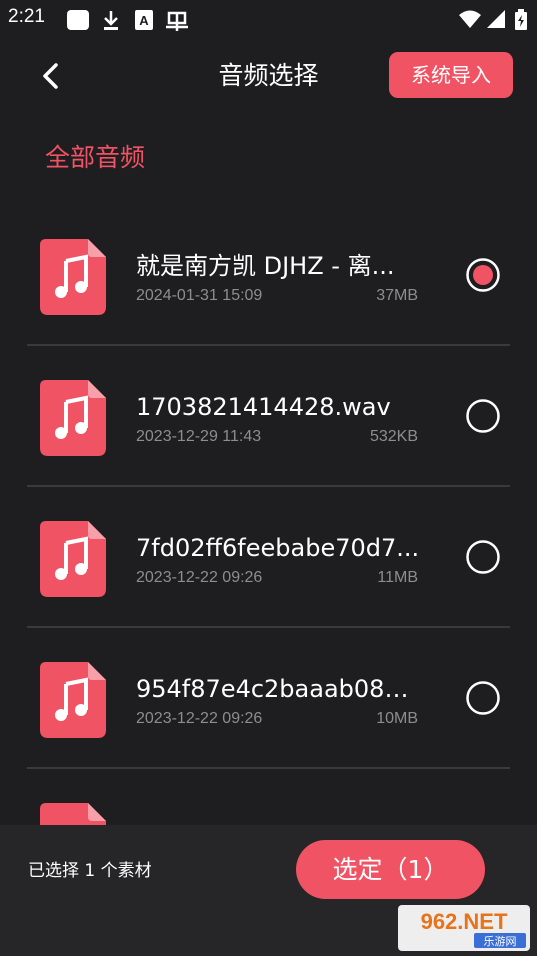 The height and width of the screenshot is (956, 537). What do you see at coordinates (268, 19) in the screenshot?
I see `status-bar: 2:21 A` at bounding box center [268, 19].